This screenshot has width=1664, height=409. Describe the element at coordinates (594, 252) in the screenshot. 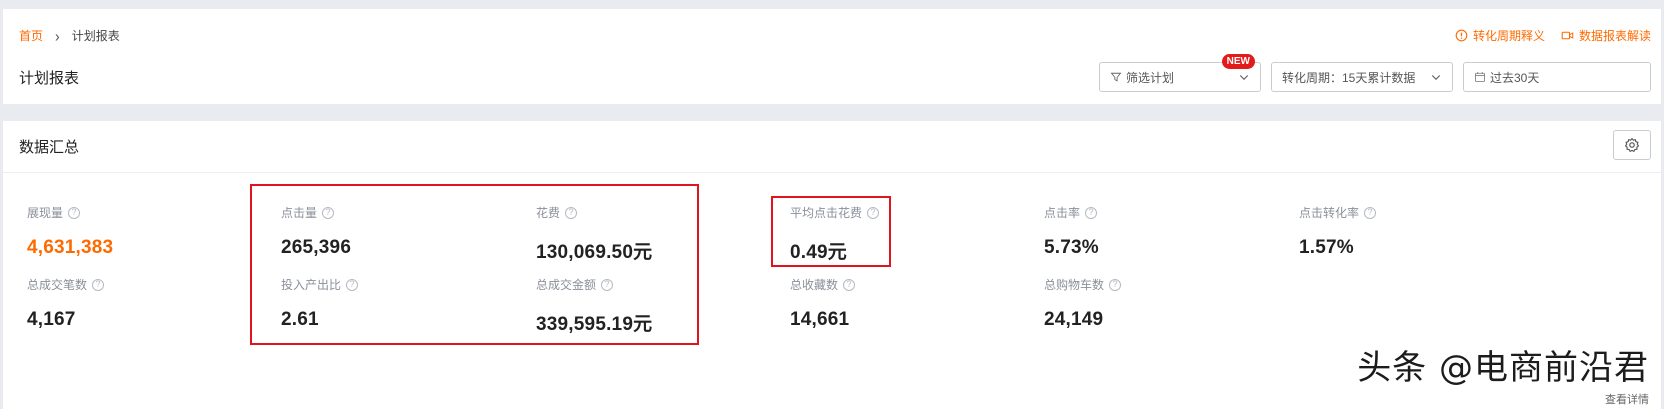

I see `metric-value: 130,069.50元` at that location.